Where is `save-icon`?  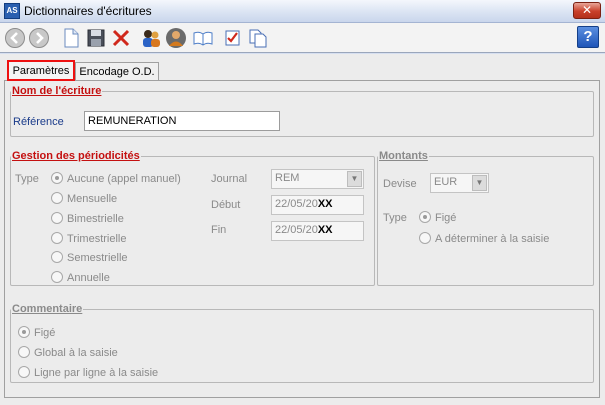 save-icon is located at coordinates (96, 38).